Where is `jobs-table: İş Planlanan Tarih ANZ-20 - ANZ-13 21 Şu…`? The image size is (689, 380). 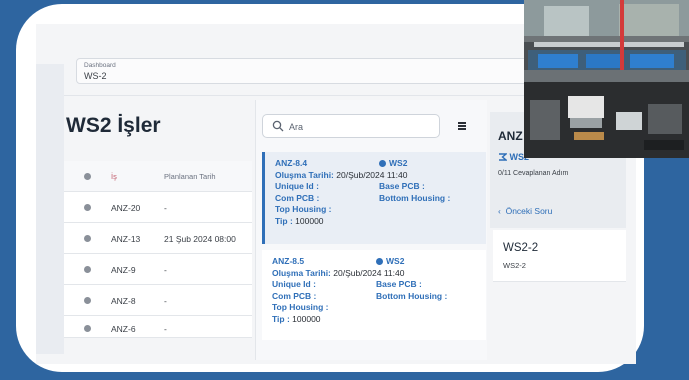 jobs-table: İş Planlanan Tarih ANZ-20 - ANZ-13 21 Şu… is located at coordinates (158, 249).